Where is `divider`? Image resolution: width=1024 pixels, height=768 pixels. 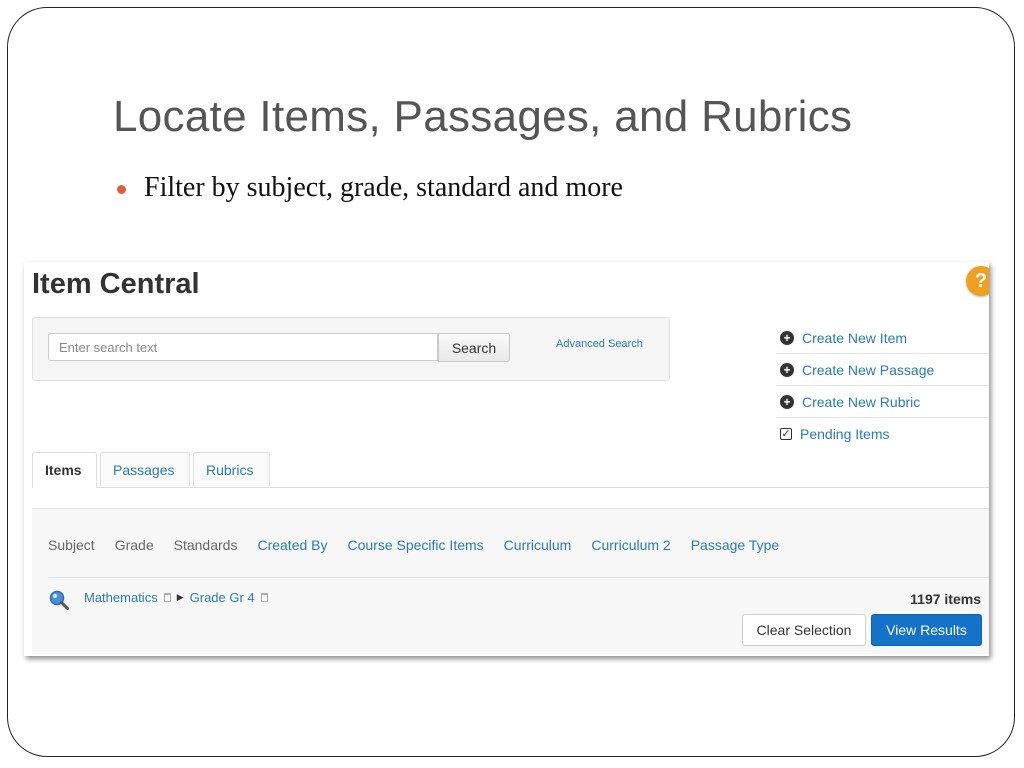 divider is located at coordinates (518, 577).